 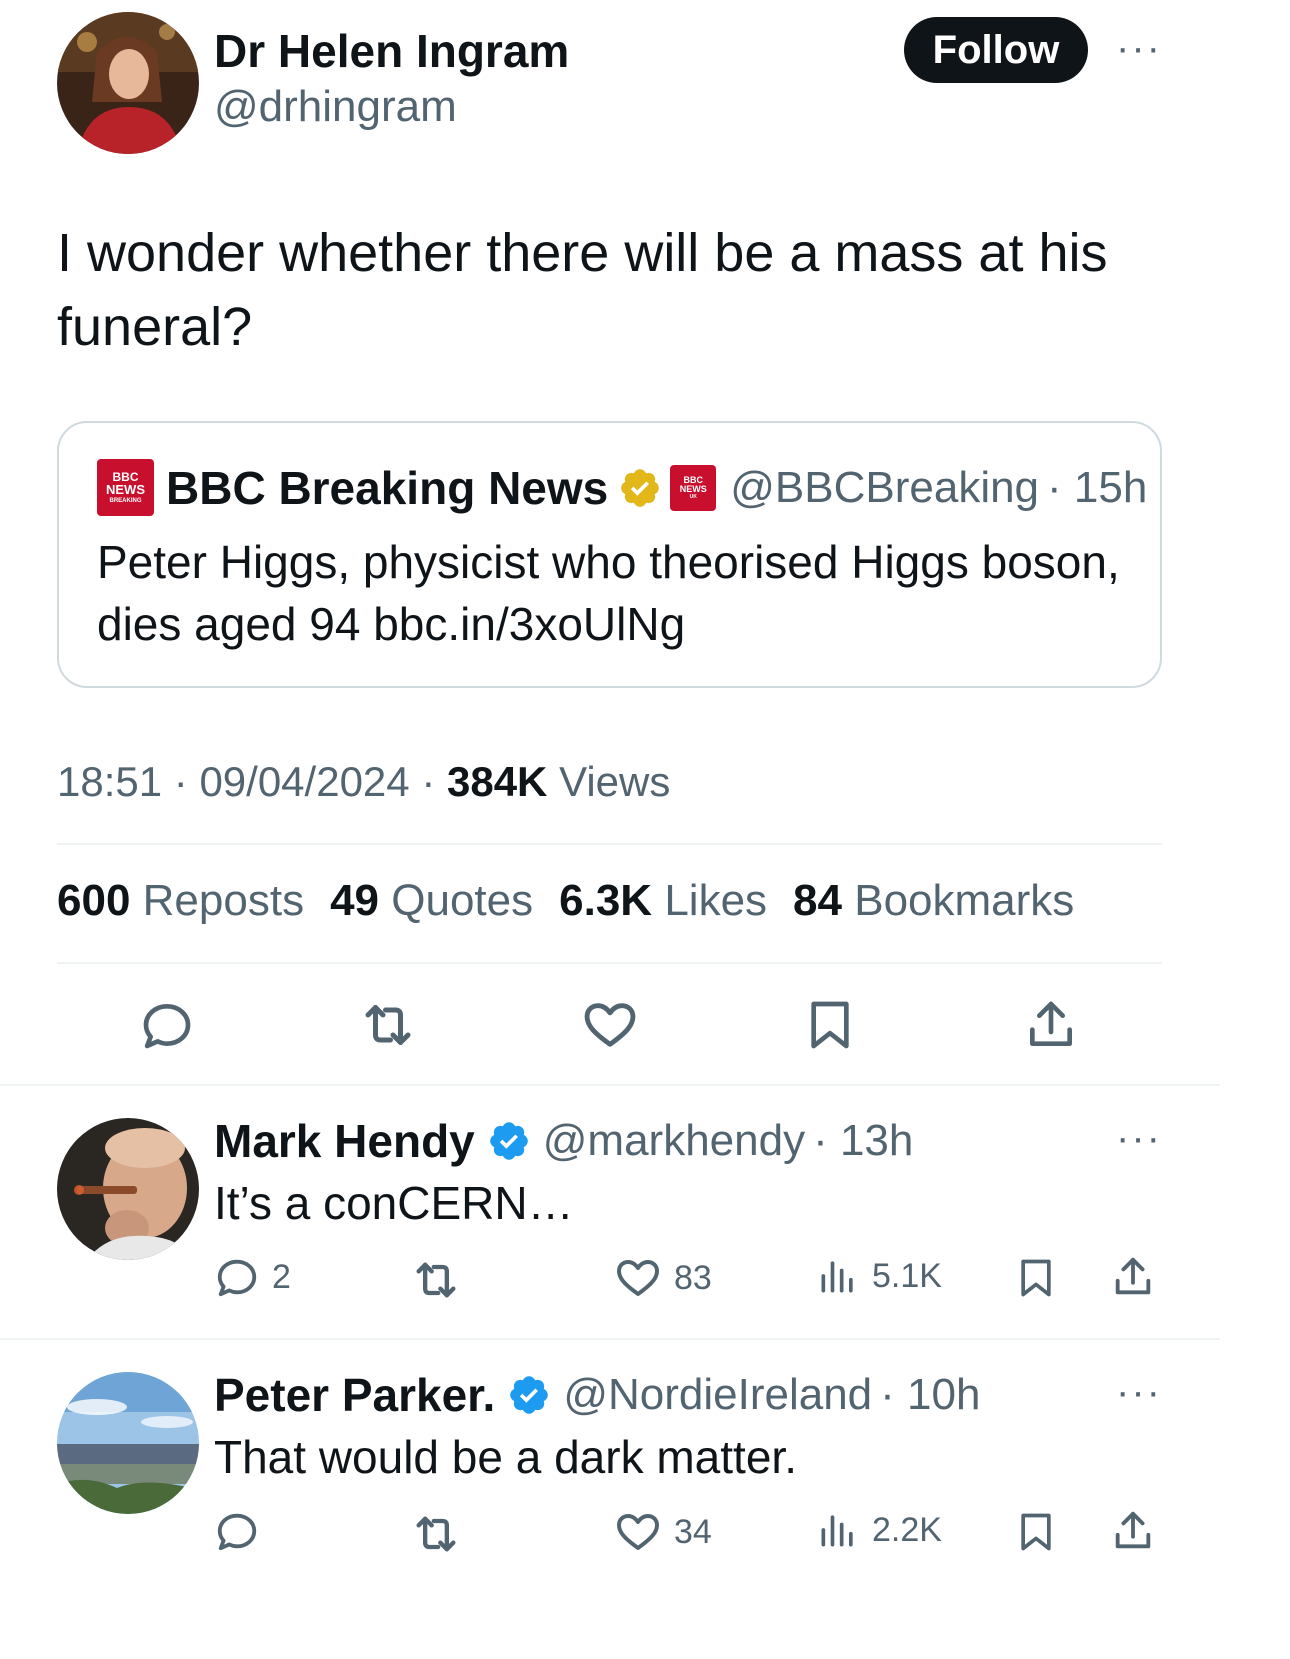 I want to click on views-label: Views, so click(x=615, y=781).